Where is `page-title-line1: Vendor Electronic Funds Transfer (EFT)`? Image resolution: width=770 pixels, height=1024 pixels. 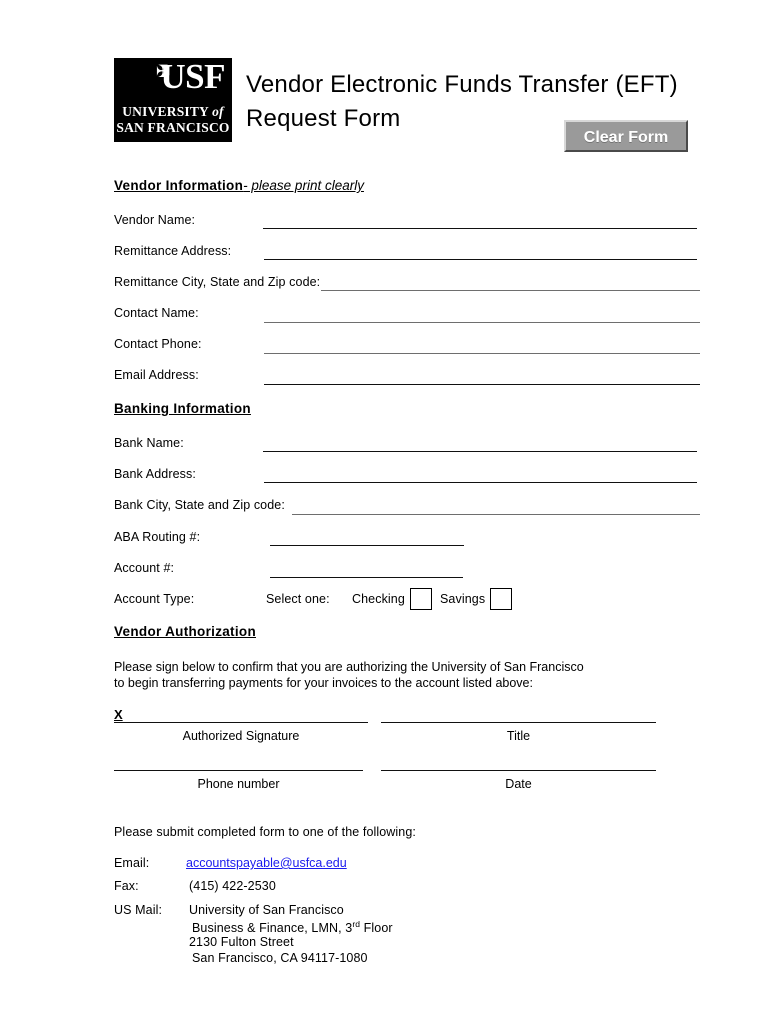
page-title-line1: Vendor Electronic Funds Transfer (EFT) is located at coordinates (462, 84).